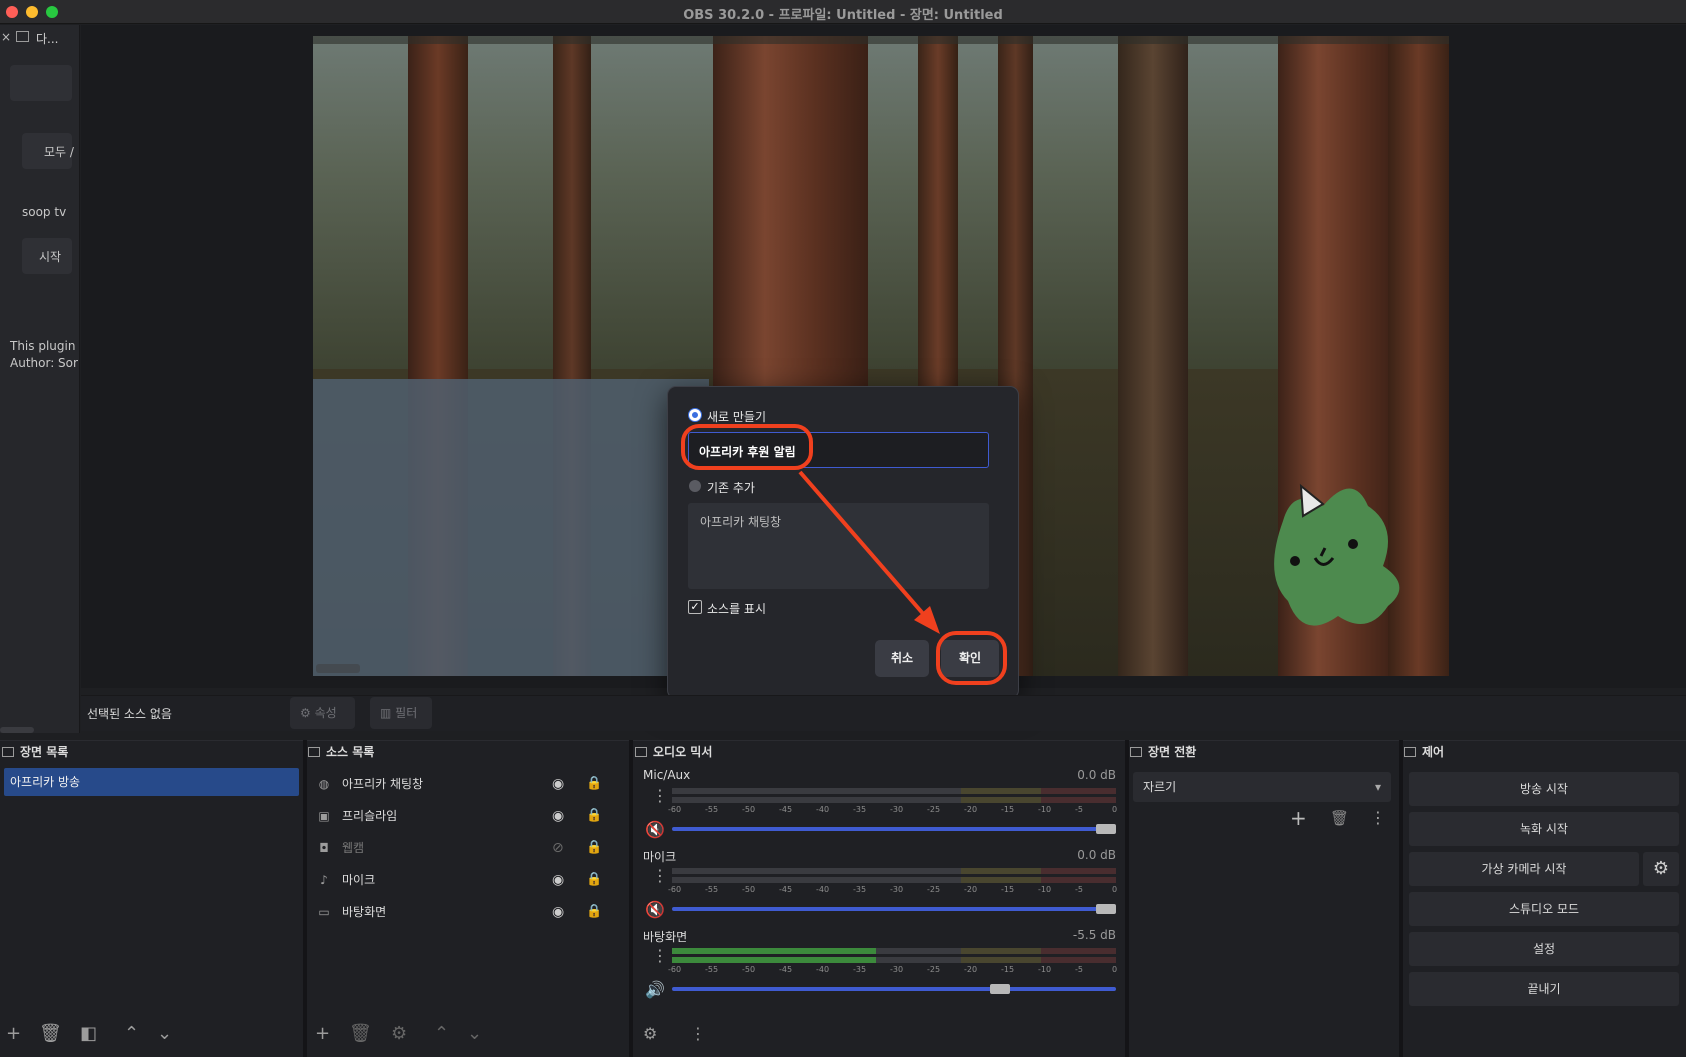 This screenshot has height=1057, width=1686. What do you see at coordinates (1008, 889) in the screenshot?
I see `scale-tick-label: -15` at bounding box center [1008, 889].